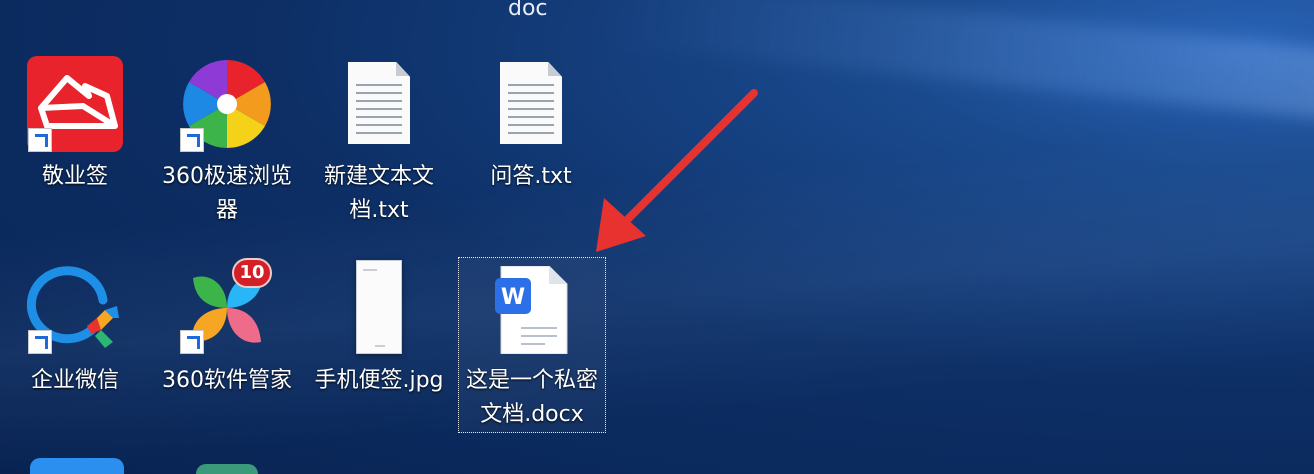  What do you see at coordinates (677, 170) in the screenshot?
I see `red-arrow-annotation` at bounding box center [677, 170].